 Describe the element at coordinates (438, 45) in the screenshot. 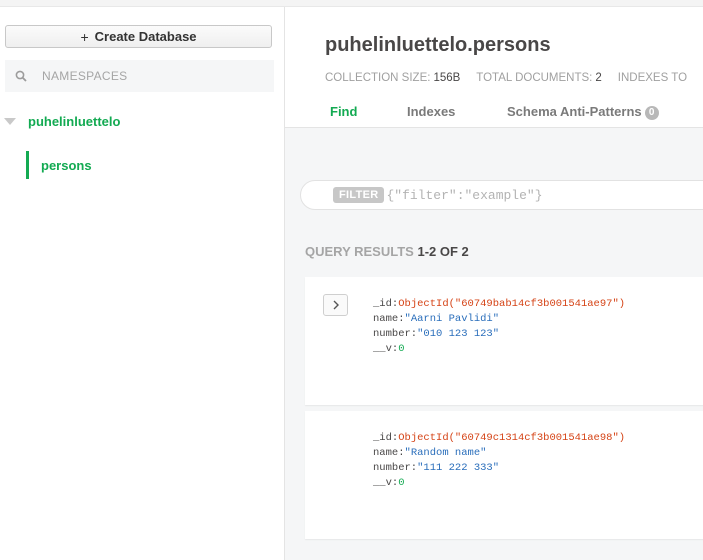

I see `page-title: puhelinluettelo.persons` at that location.